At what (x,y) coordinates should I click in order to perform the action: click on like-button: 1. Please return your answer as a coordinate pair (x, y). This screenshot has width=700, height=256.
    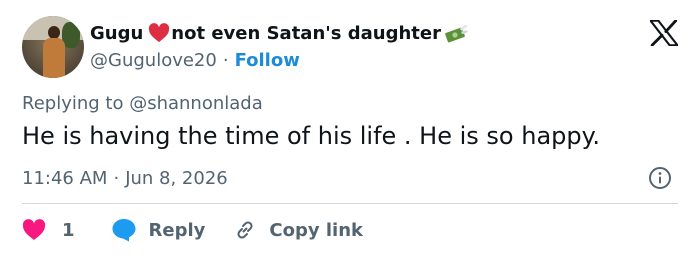
    Looking at the image, I should click on (48, 230).